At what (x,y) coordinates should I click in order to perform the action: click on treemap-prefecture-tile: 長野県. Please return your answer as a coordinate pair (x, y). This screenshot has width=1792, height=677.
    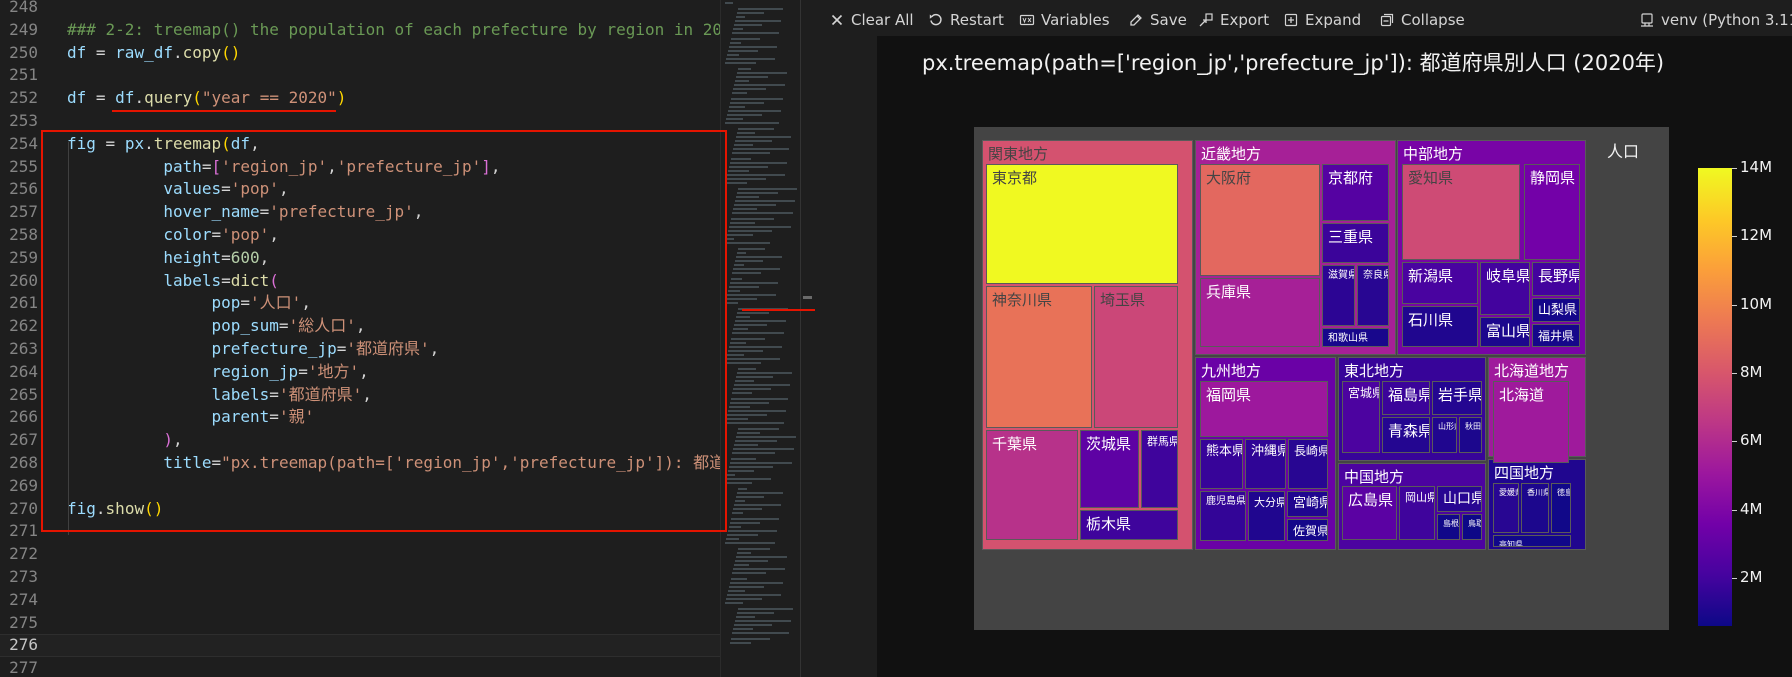
    Looking at the image, I should click on (1556, 279).